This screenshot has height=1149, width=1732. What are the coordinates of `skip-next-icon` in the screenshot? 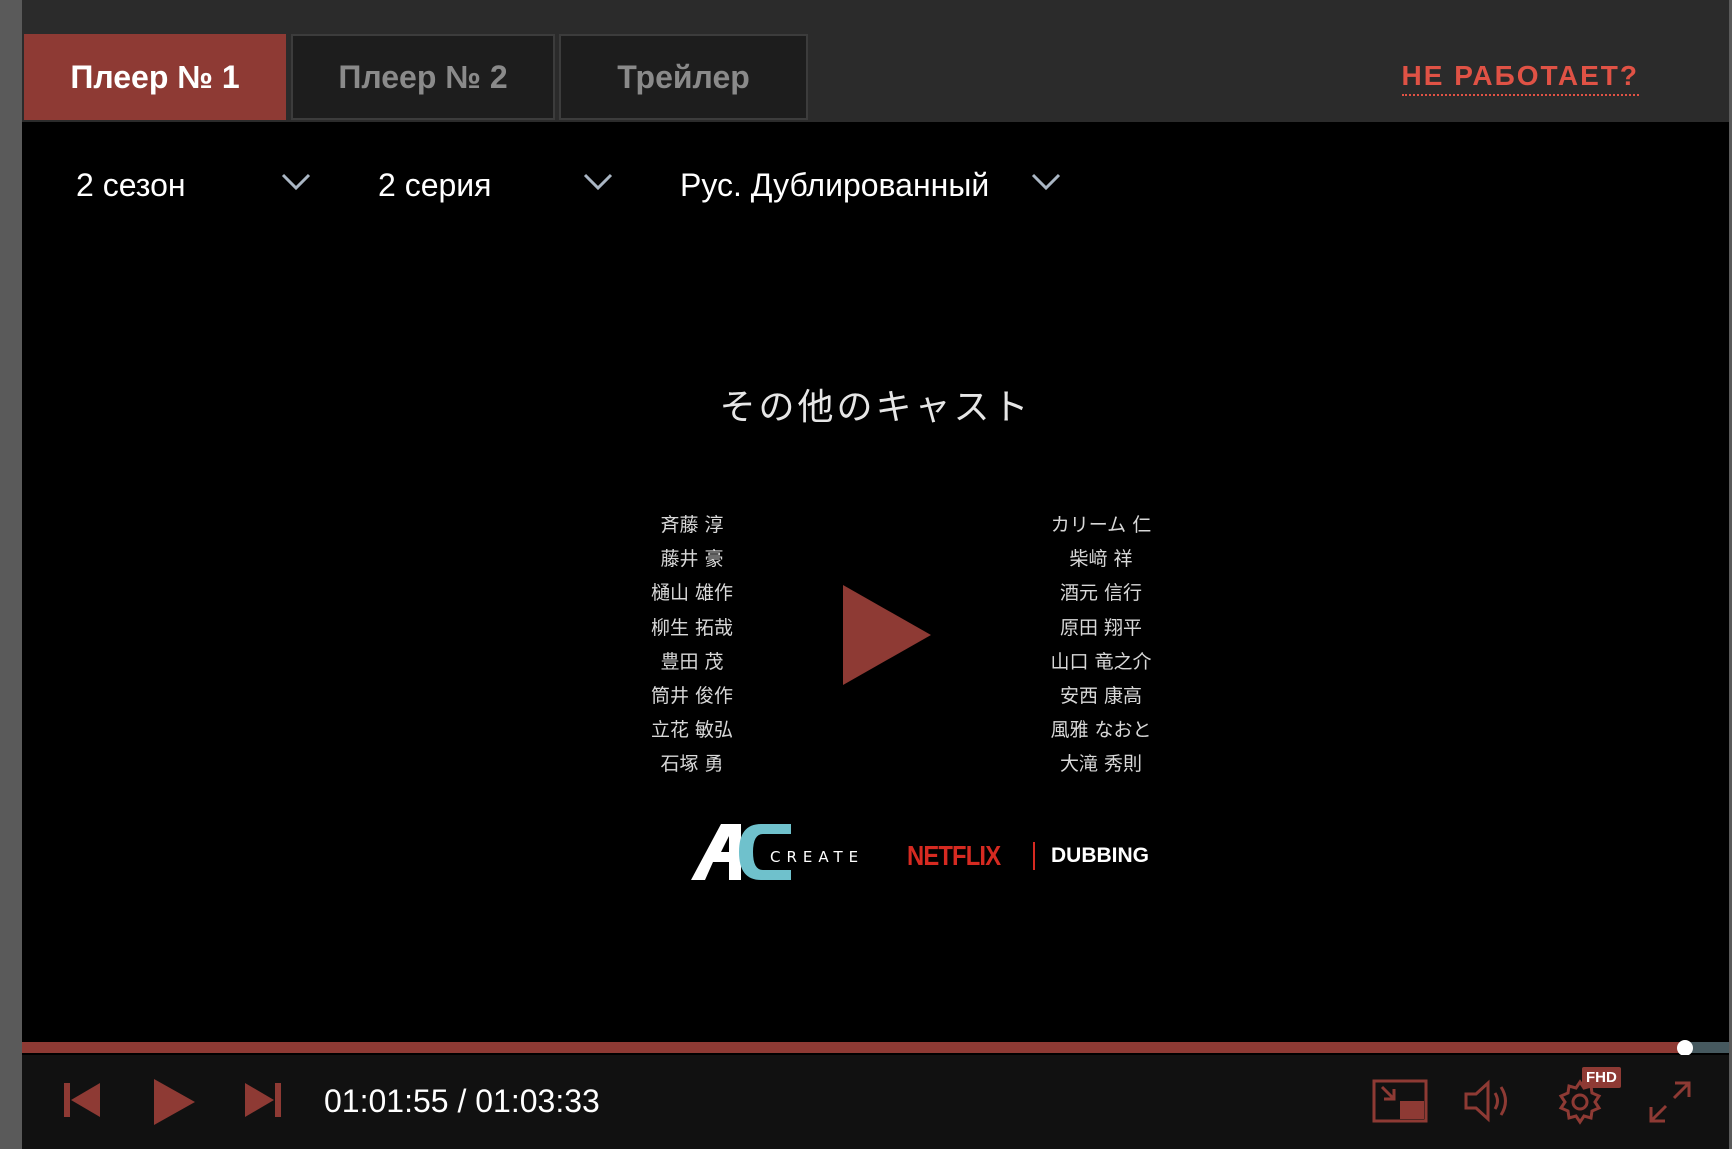 It's located at (263, 1100).